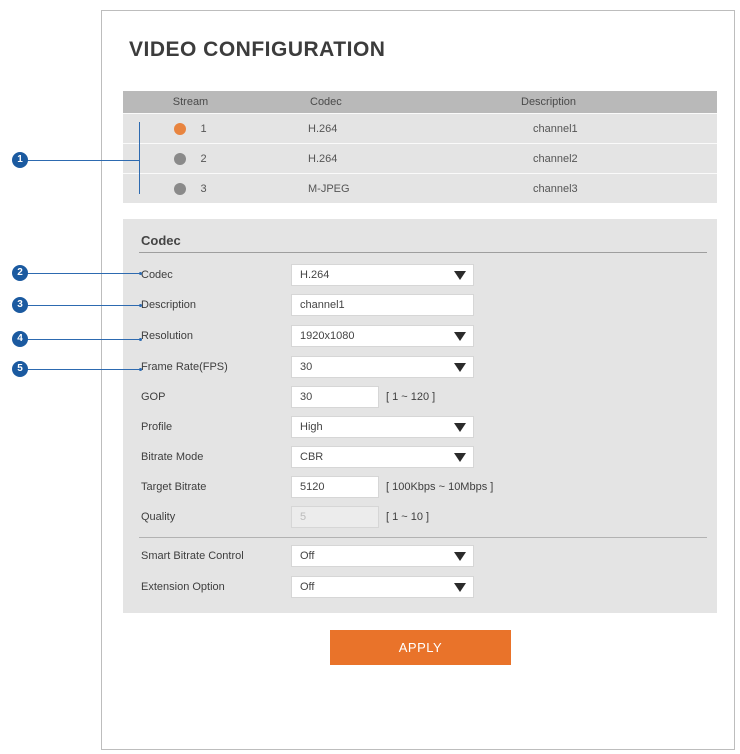  I want to click on bitrate-mode-label: Bitrate Mode, so click(172, 457).